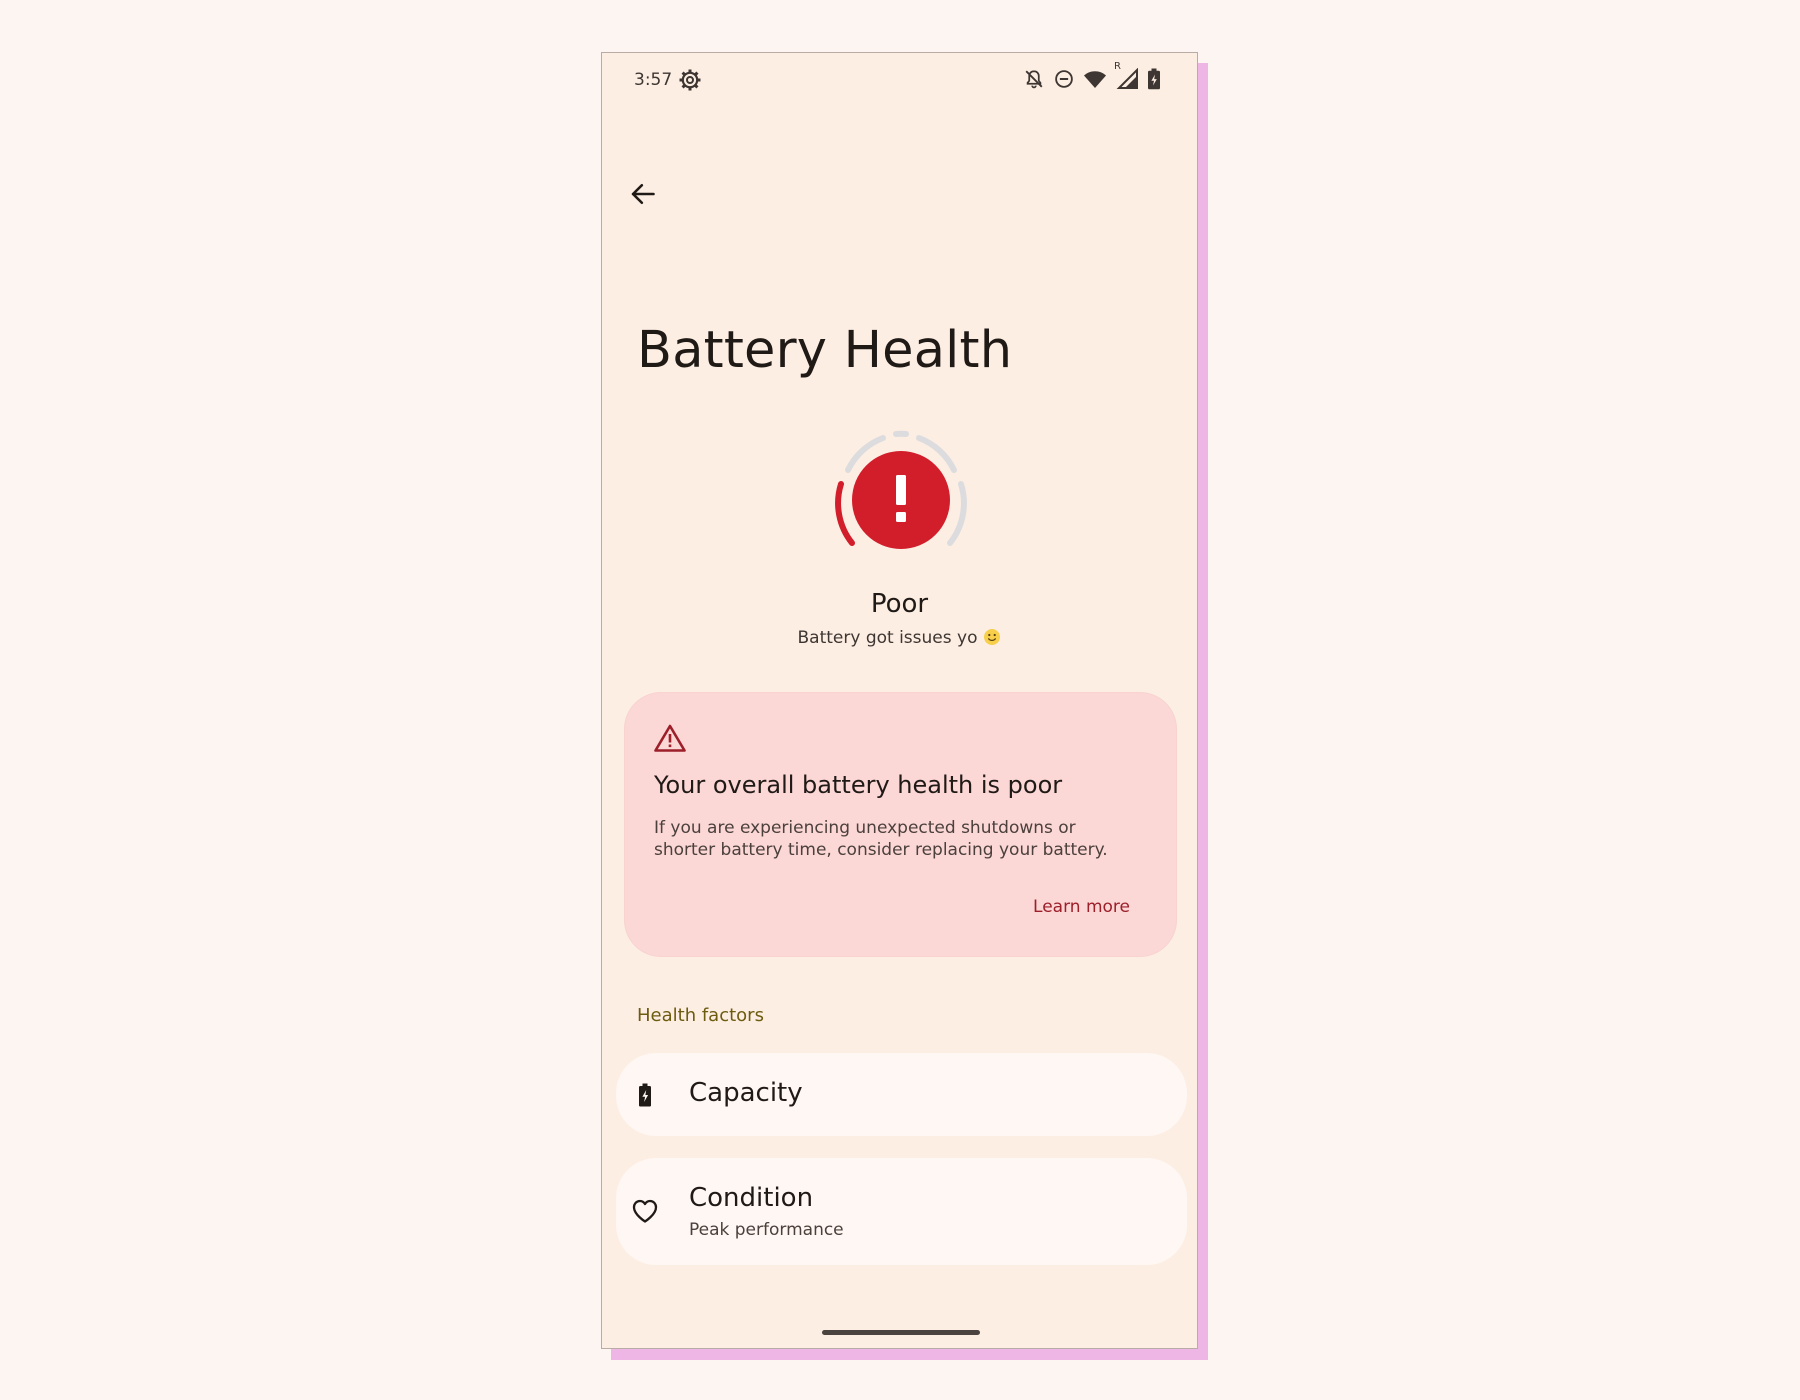 The width and height of the screenshot is (1800, 1400). I want to click on exclamation-icon, so click(901, 498).